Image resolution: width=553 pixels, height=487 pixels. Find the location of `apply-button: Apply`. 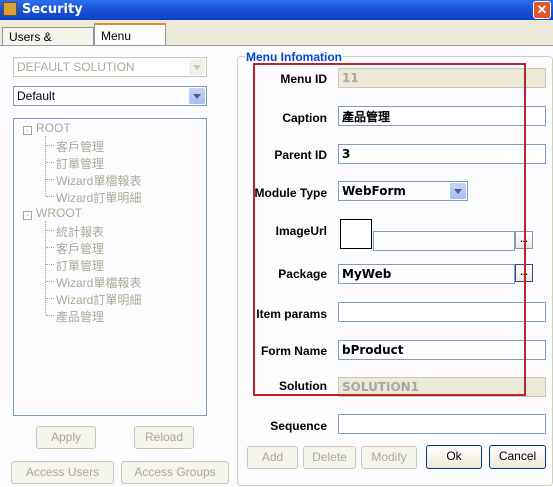

apply-button: Apply is located at coordinates (66, 437).